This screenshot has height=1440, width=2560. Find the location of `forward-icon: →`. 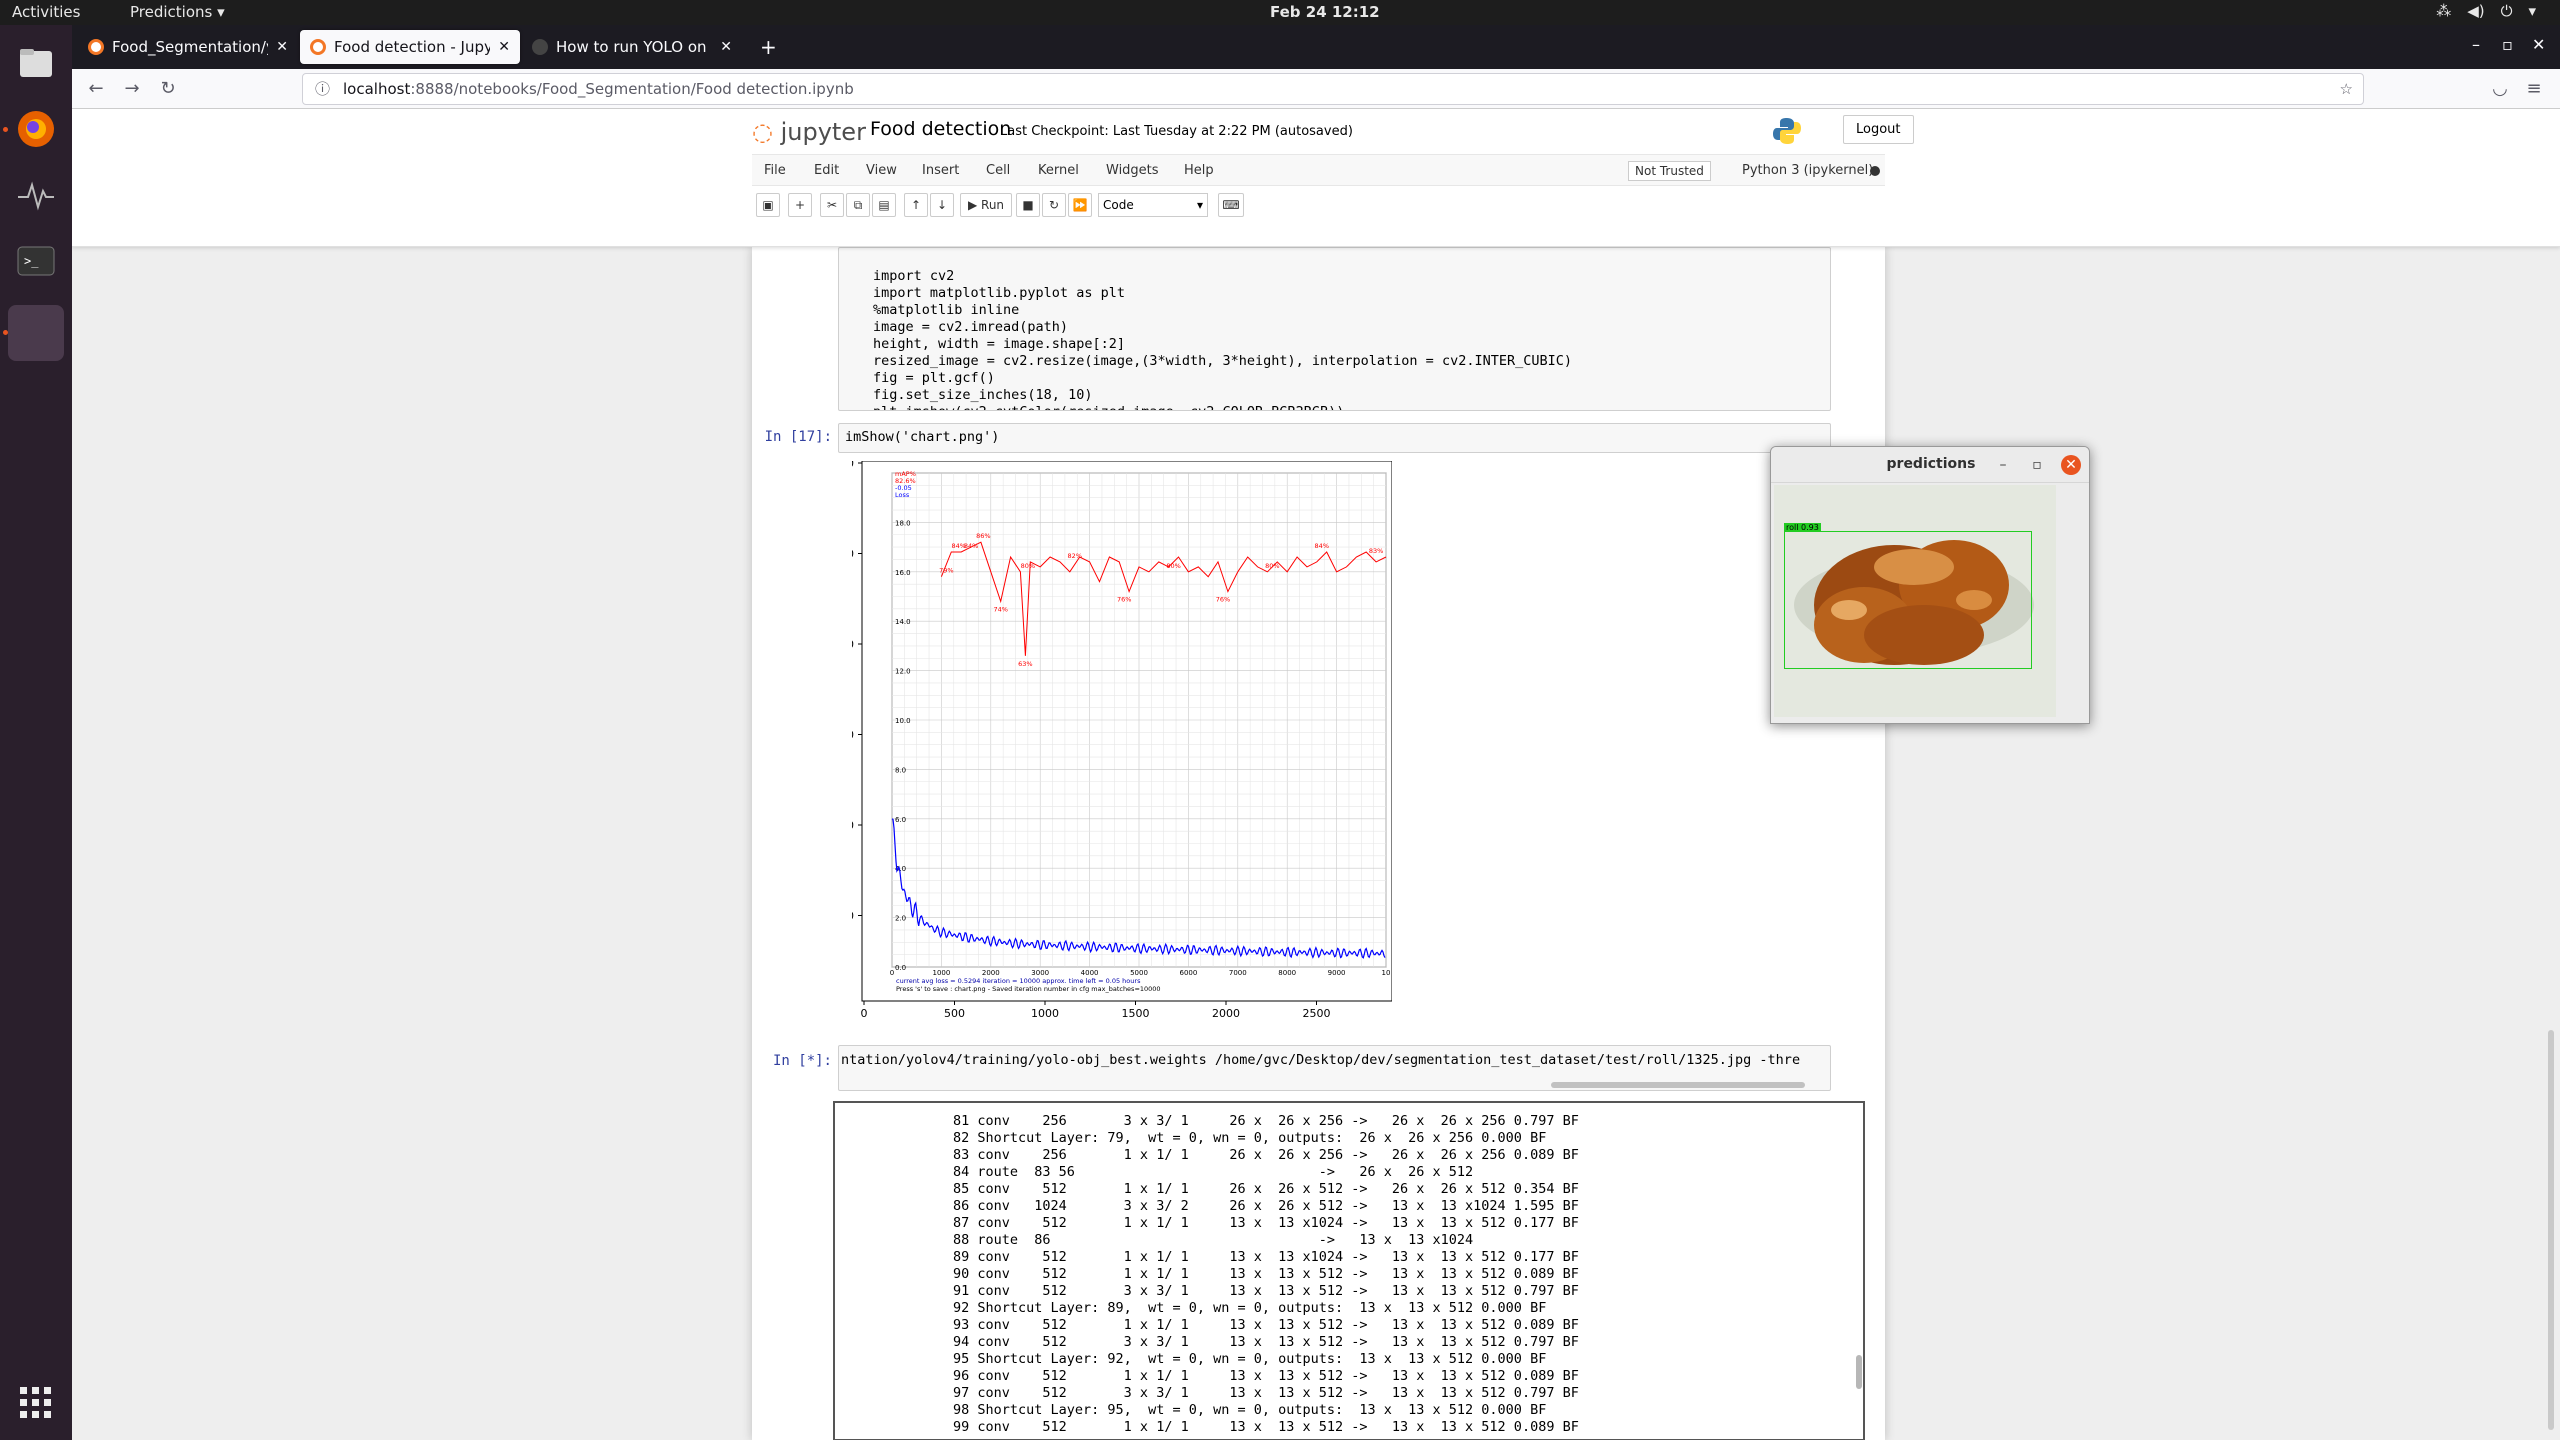

forward-icon: → is located at coordinates (132, 89).